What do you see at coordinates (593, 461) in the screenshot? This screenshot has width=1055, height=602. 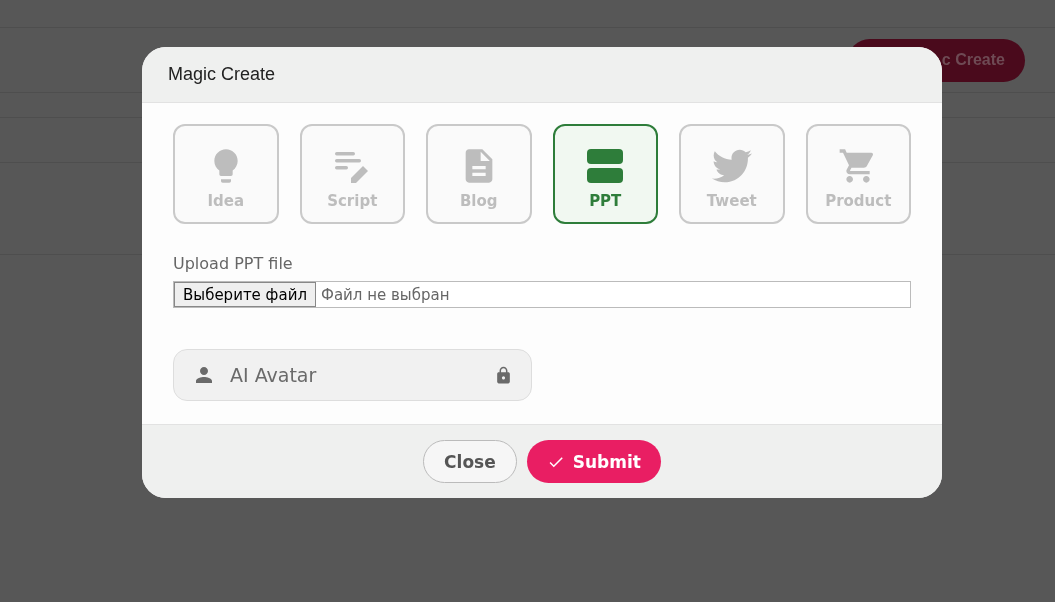 I see `submit-button: Submit` at bounding box center [593, 461].